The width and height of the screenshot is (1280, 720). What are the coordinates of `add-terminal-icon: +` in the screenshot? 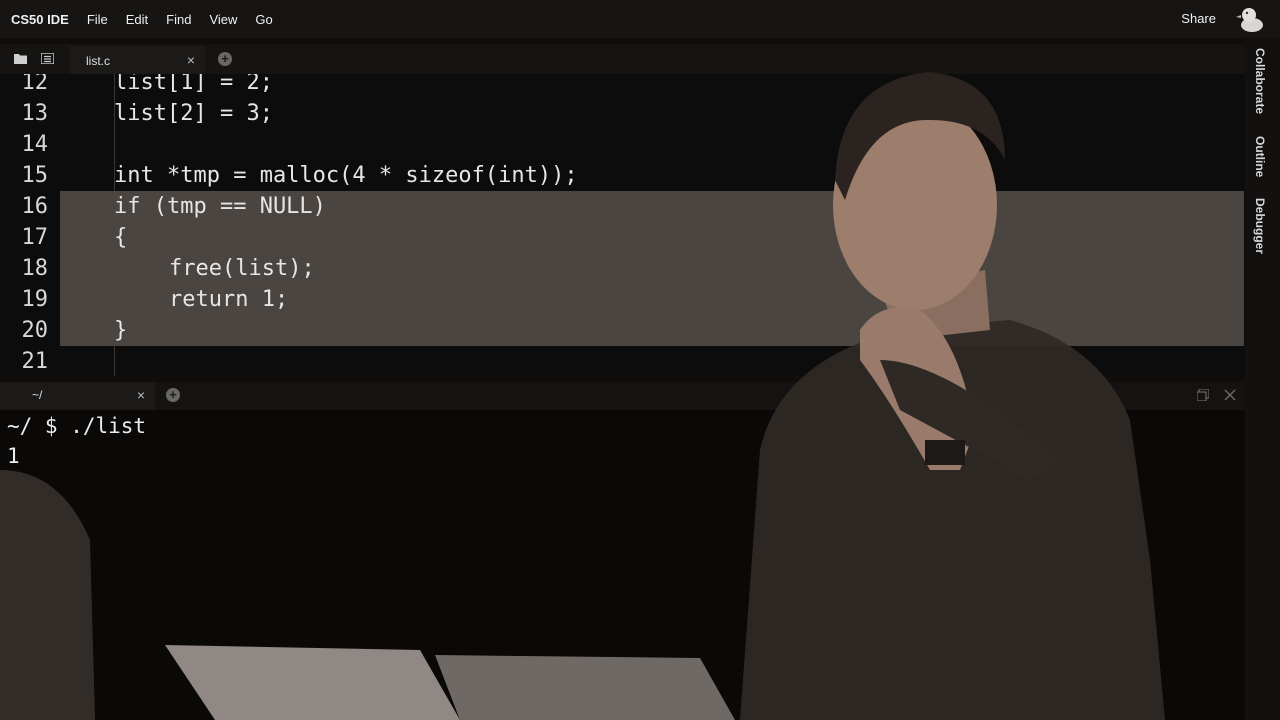 It's located at (173, 395).